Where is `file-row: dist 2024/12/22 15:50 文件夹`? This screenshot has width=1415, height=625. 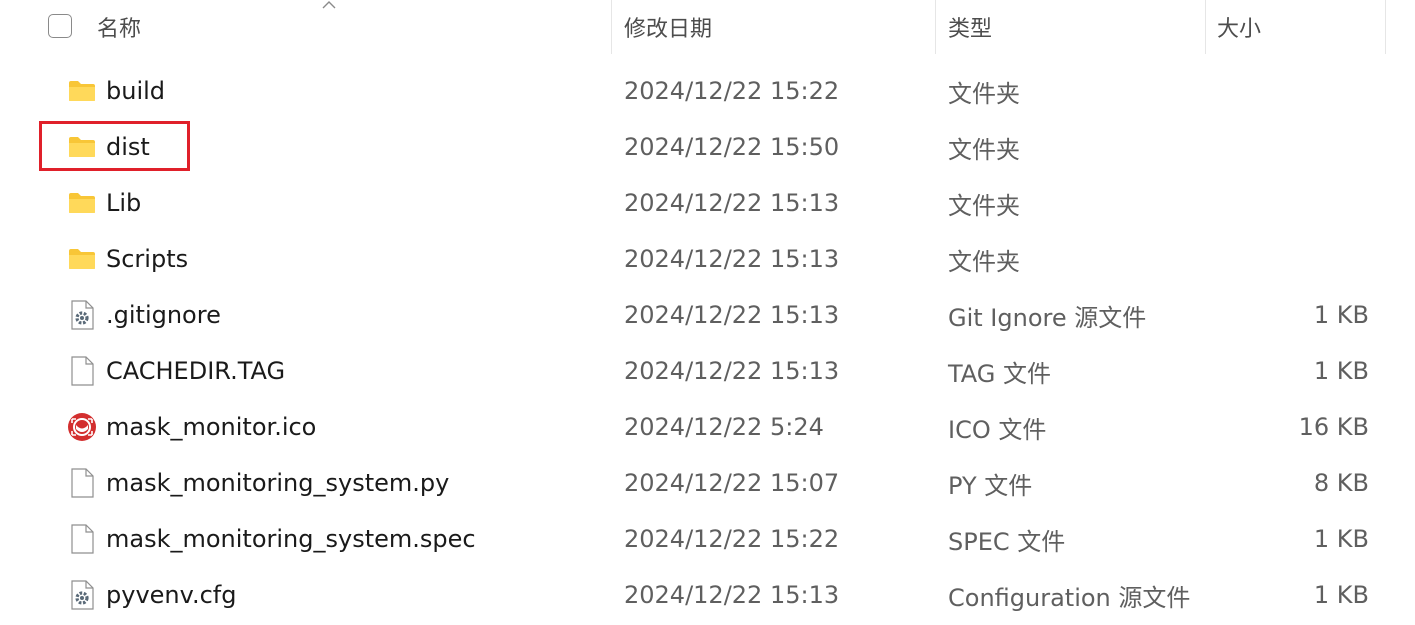
file-row: dist 2024/12/22 15:50 文件夹 is located at coordinates (707, 147).